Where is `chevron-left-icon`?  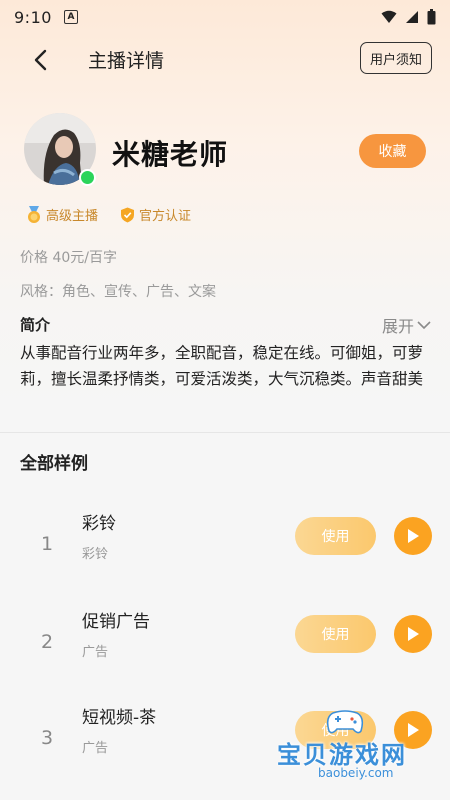 chevron-left-icon is located at coordinates (40, 60).